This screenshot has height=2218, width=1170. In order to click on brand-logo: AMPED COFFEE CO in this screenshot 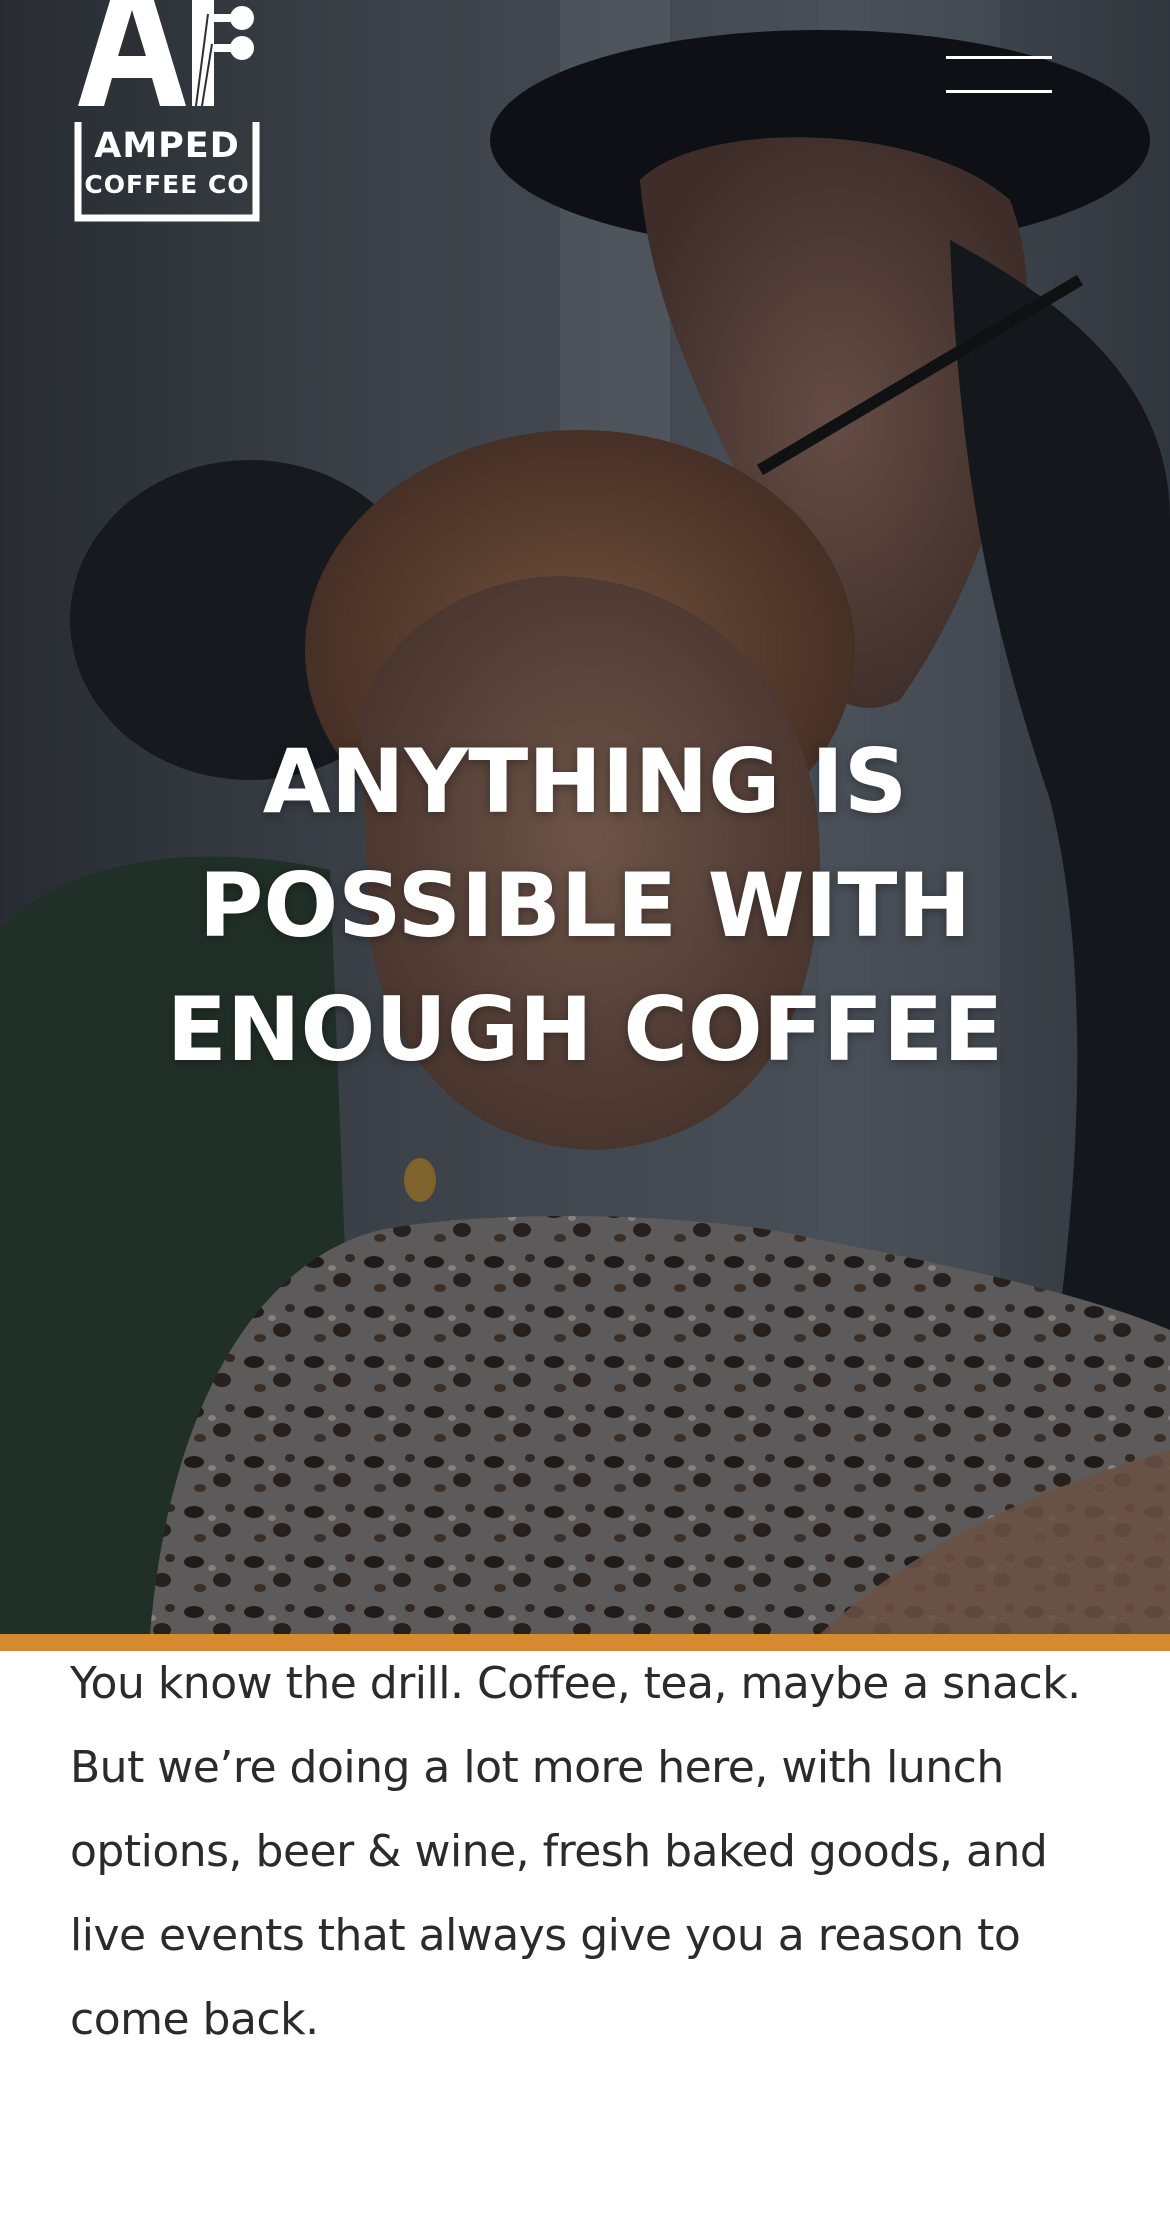, I will do `click(172, 112)`.